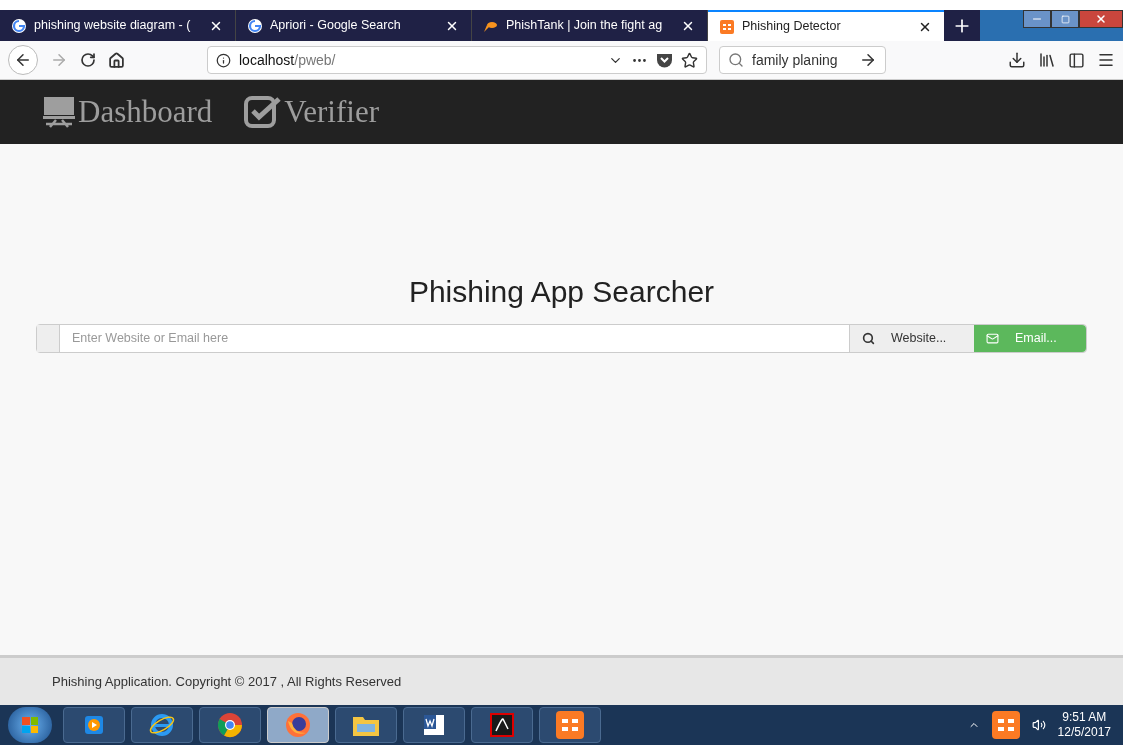 The image size is (1123, 745). I want to click on go-icon, so click(868, 60).